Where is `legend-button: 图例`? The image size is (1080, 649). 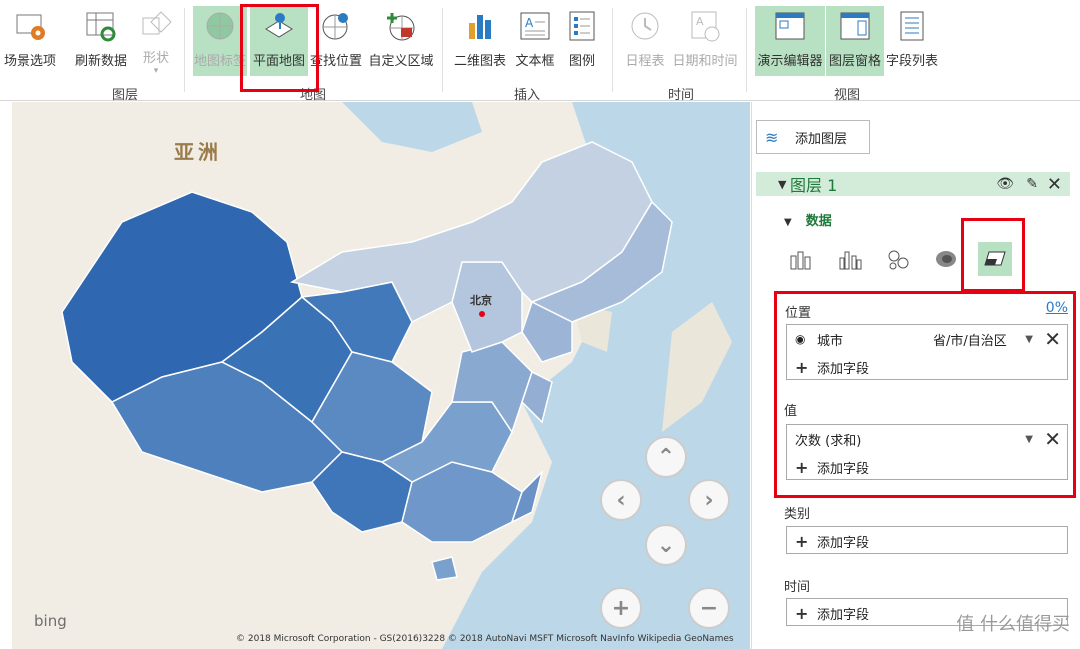
legend-button: 图例 is located at coordinates (582, 41).